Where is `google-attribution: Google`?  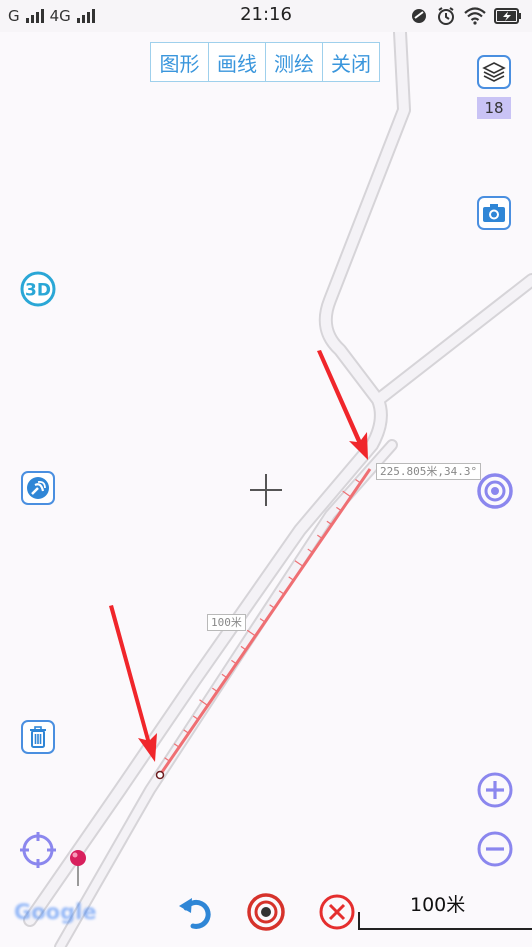 google-attribution: Google is located at coordinates (55, 912).